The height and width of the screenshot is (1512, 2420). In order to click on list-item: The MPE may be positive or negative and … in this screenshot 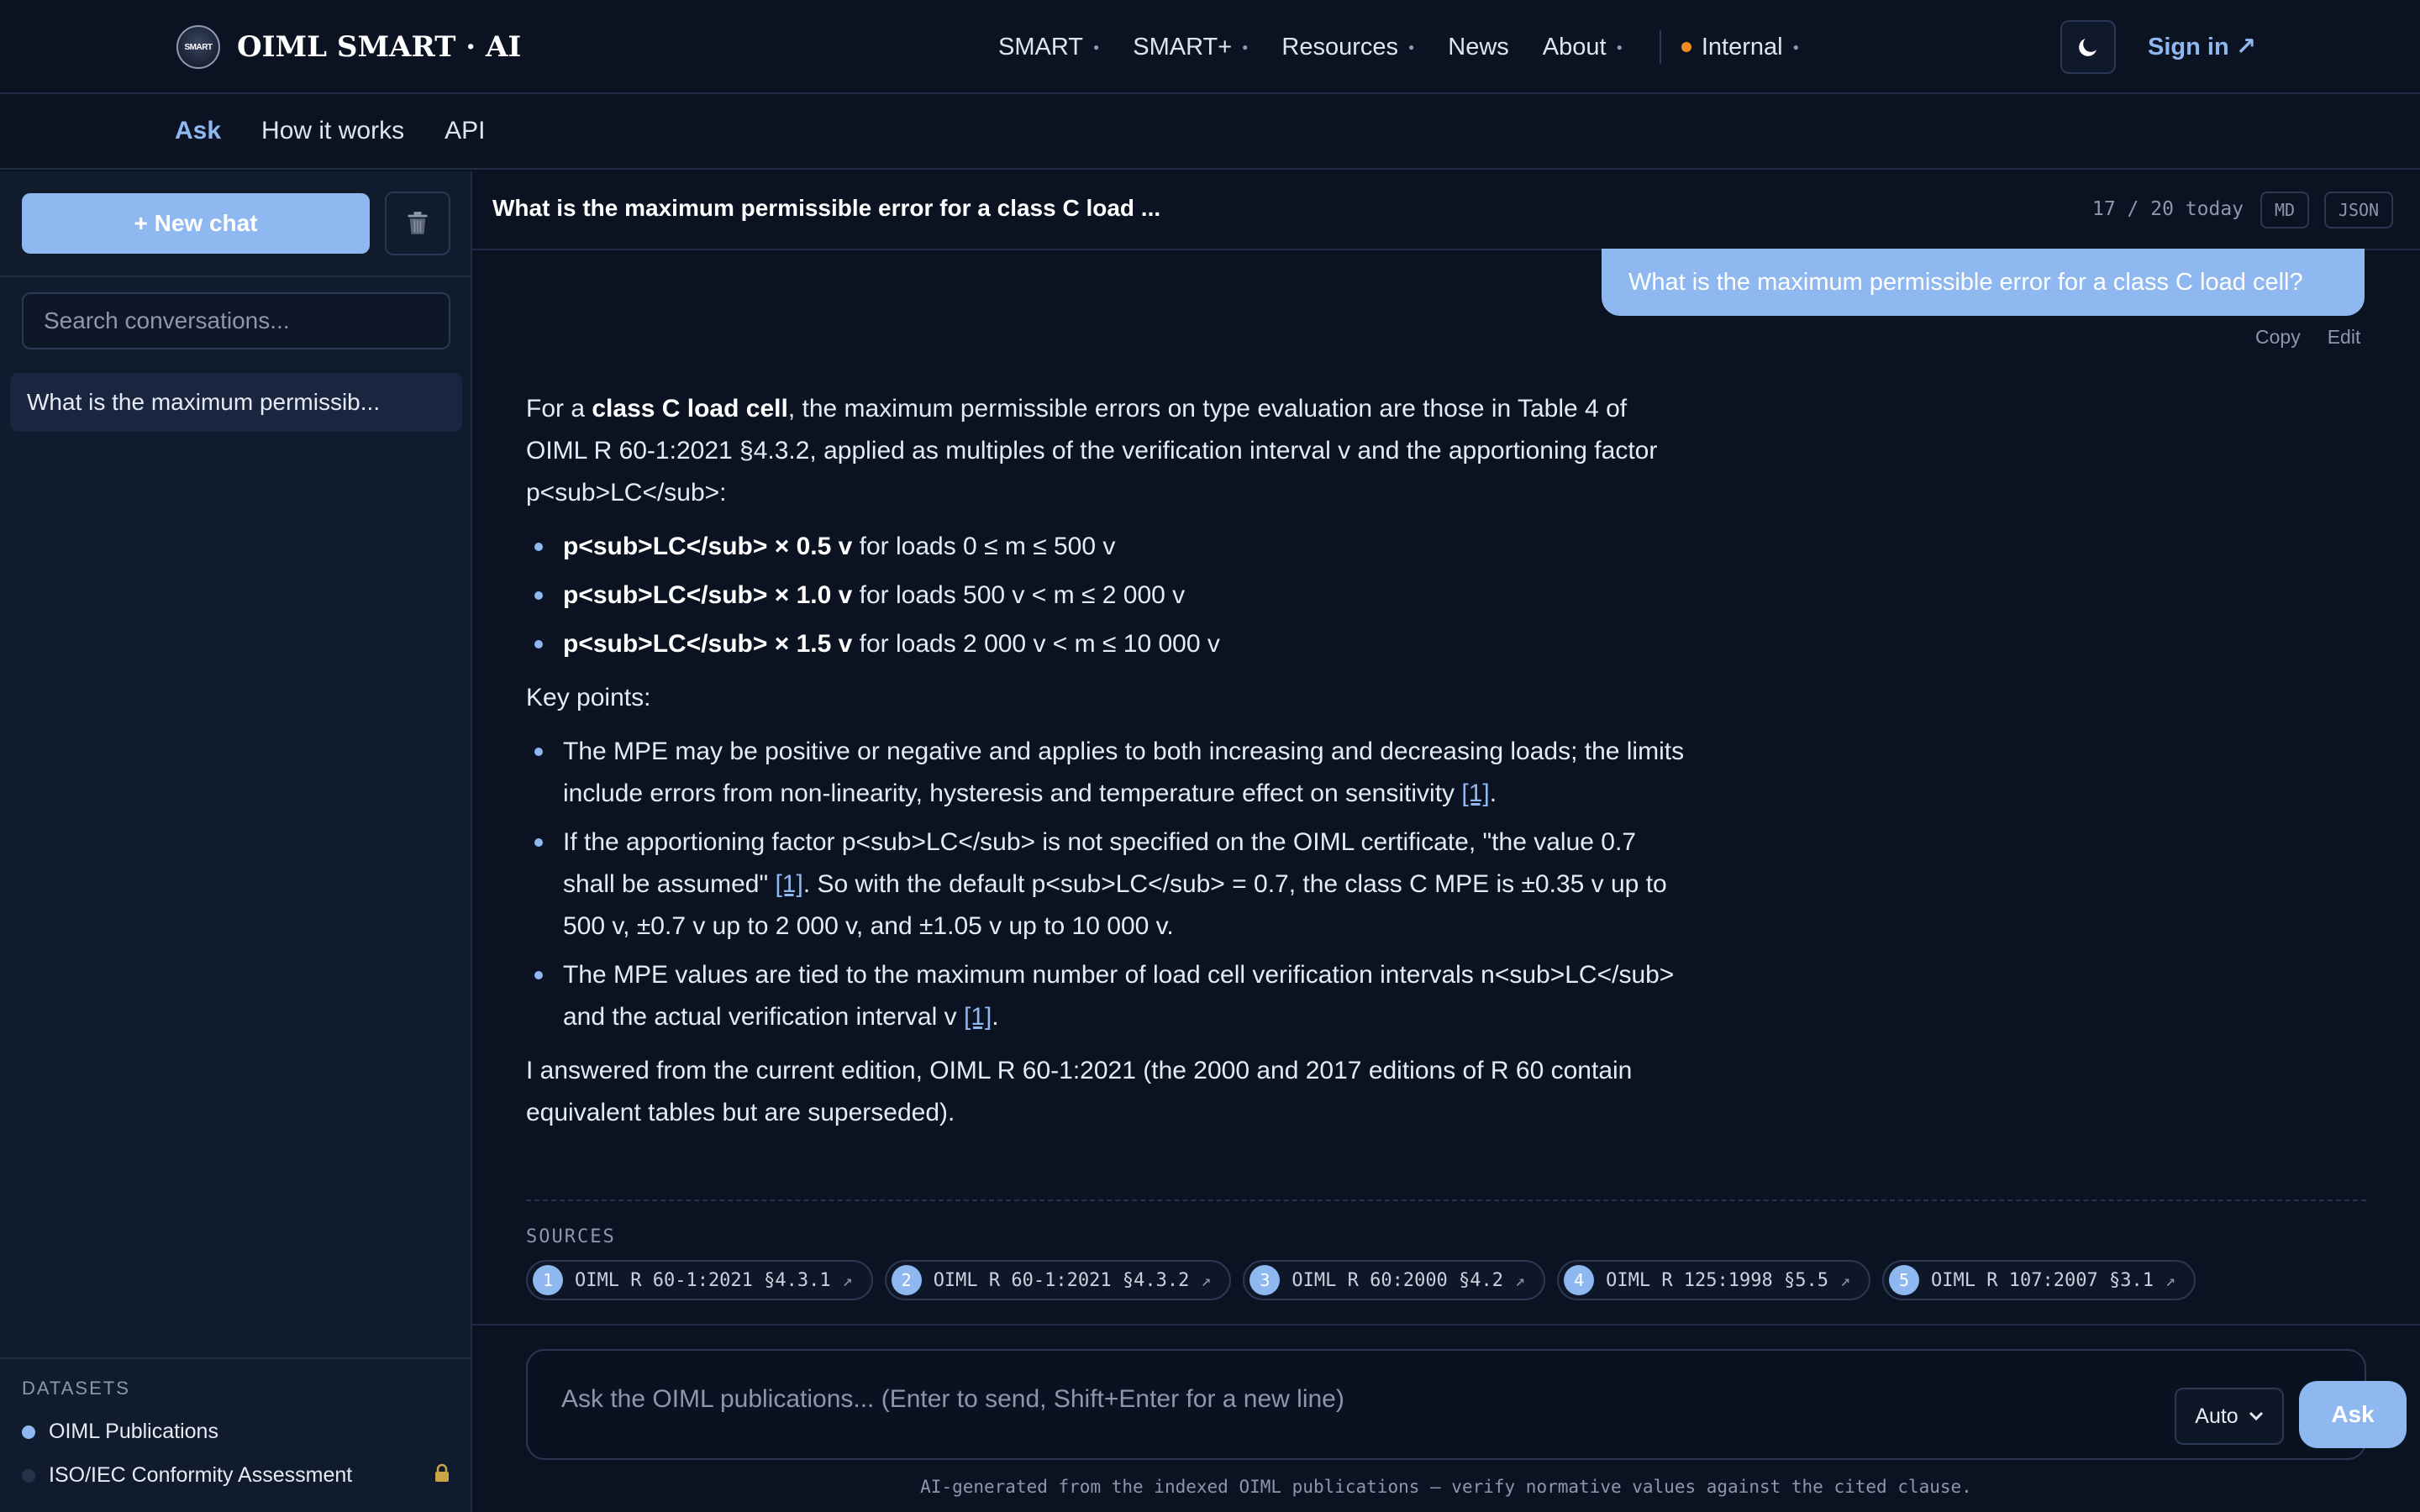, I will do `click(1106, 773)`.